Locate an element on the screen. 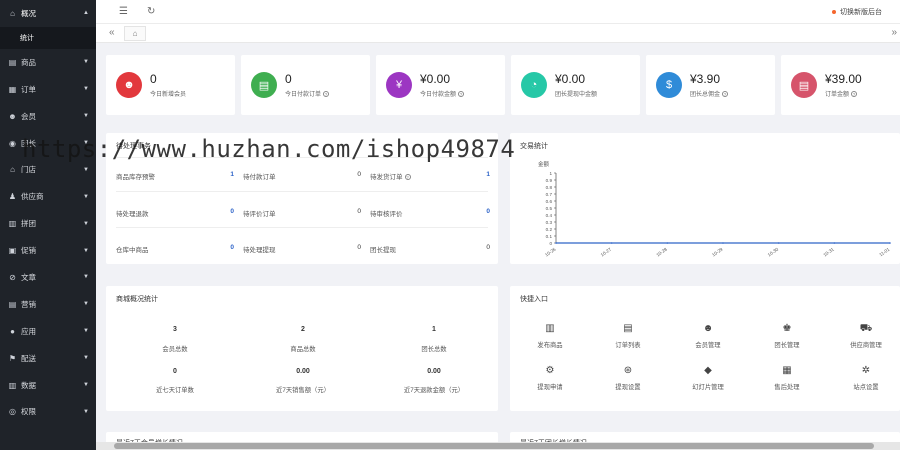 Image resolution: width=900 pixels, height=450 pixels. sidebar-item-data: ▥ 数据 ▼ is located at coordinates (48, 385).